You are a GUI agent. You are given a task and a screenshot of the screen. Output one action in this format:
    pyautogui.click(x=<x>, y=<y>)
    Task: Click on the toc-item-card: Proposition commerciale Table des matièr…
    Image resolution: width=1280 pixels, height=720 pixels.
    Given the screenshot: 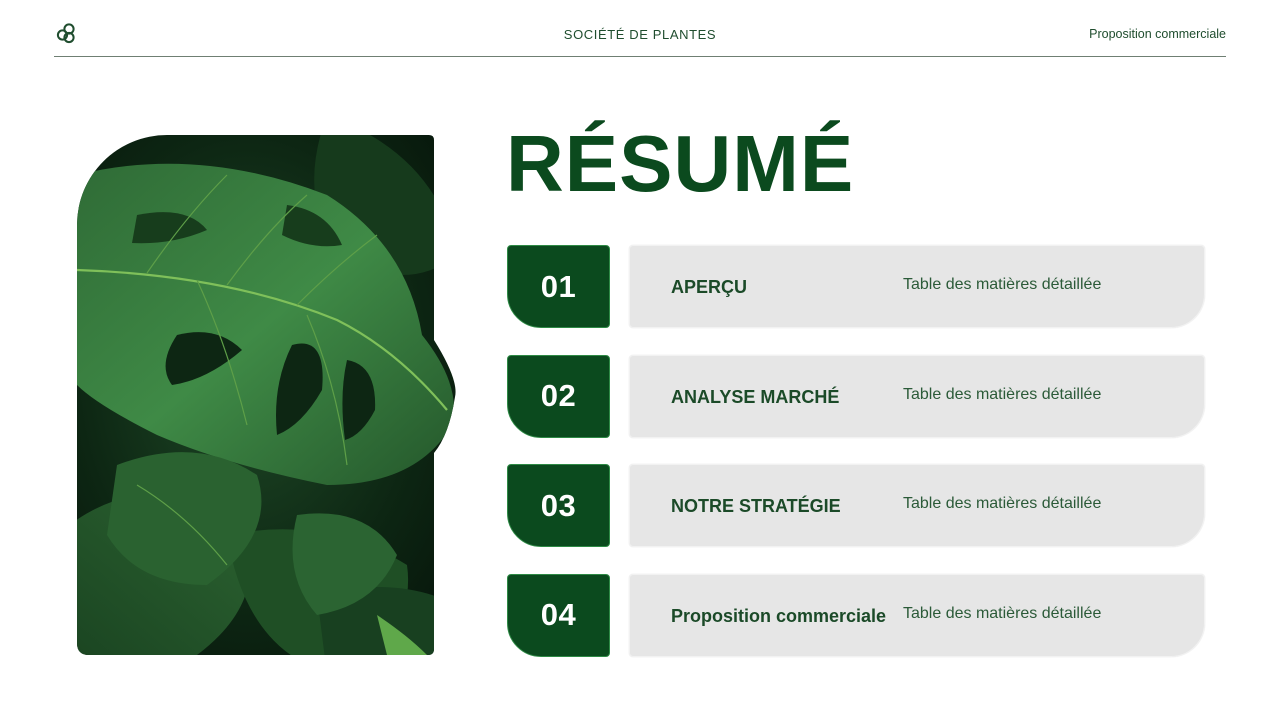 What is the action you would take?
    pyautogui.click(x=917, y=615)
    